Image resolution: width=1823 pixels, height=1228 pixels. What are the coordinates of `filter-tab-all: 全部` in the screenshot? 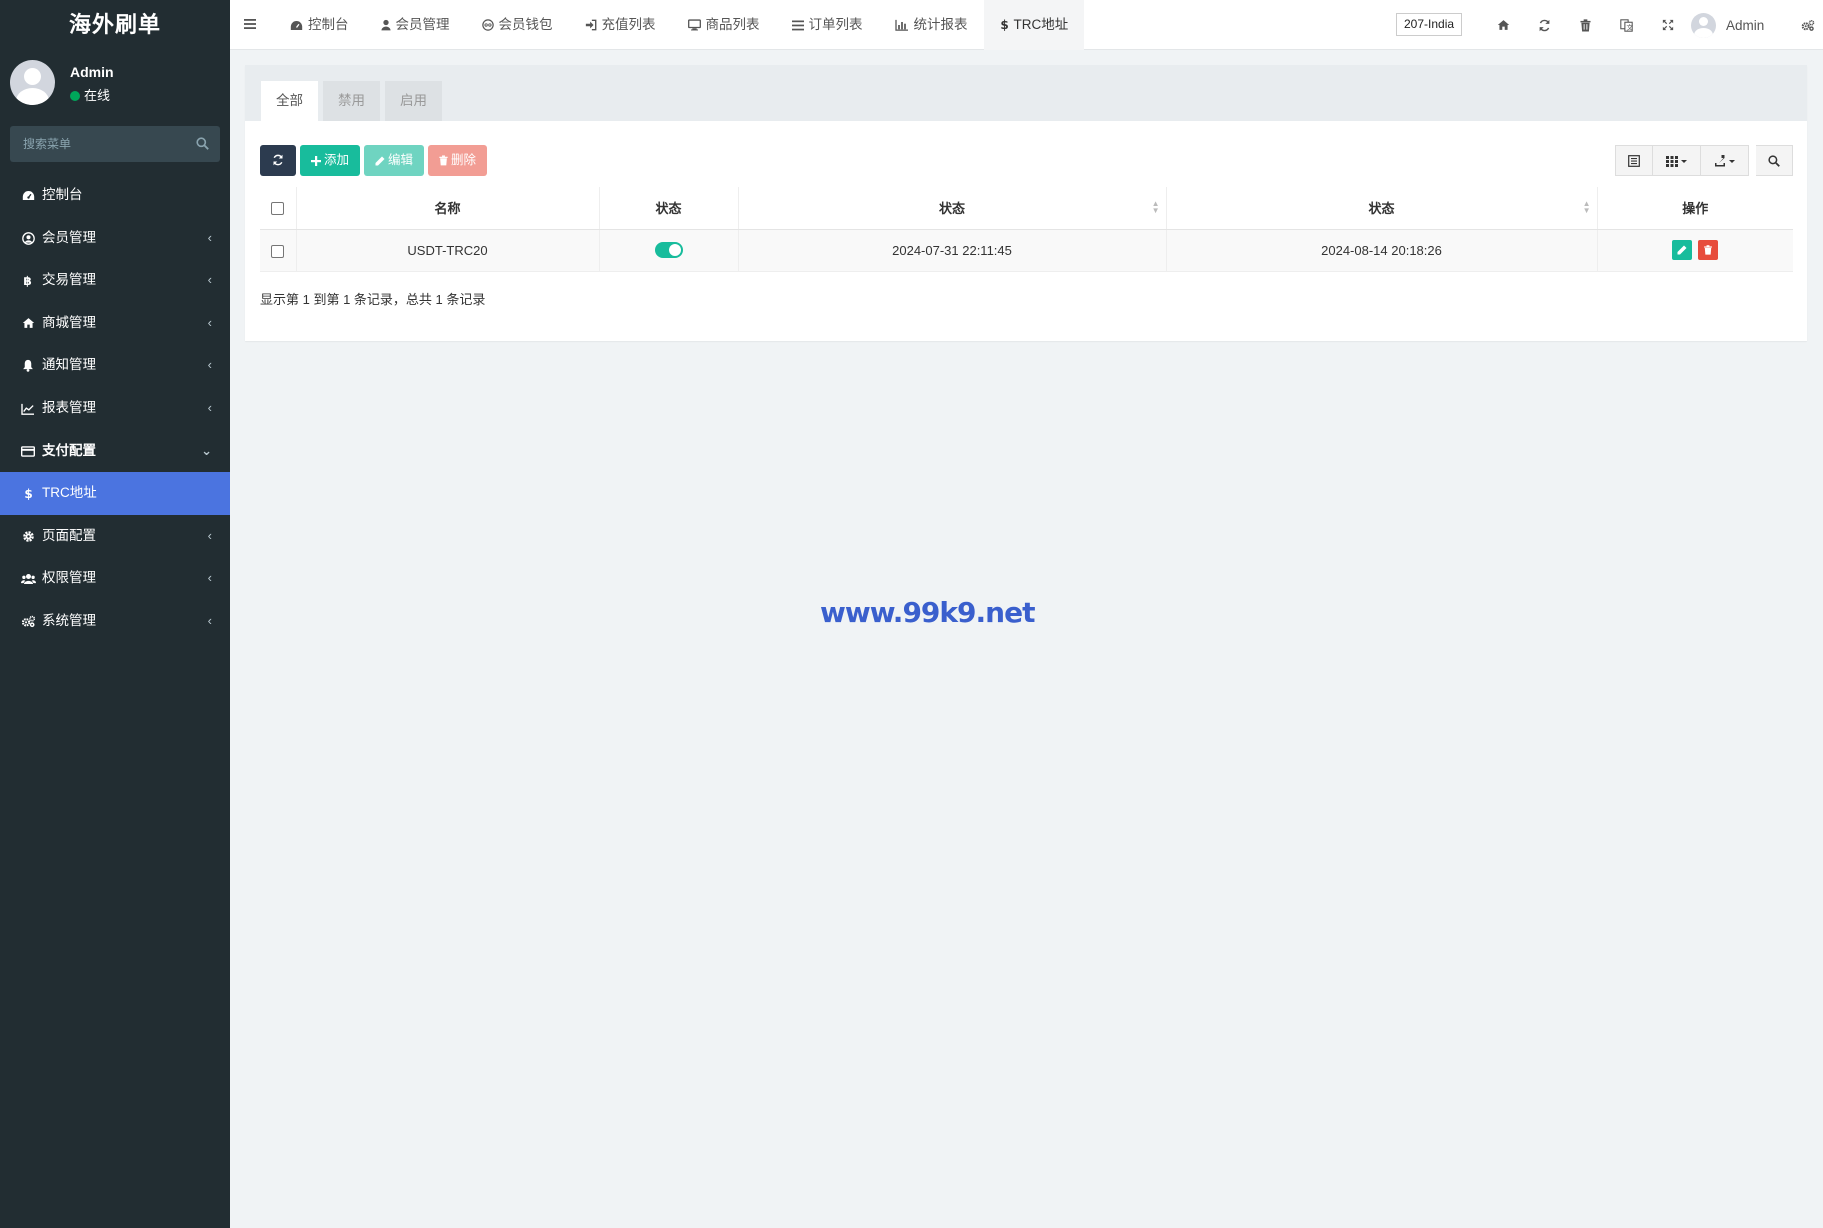 It's located at (289, 101).